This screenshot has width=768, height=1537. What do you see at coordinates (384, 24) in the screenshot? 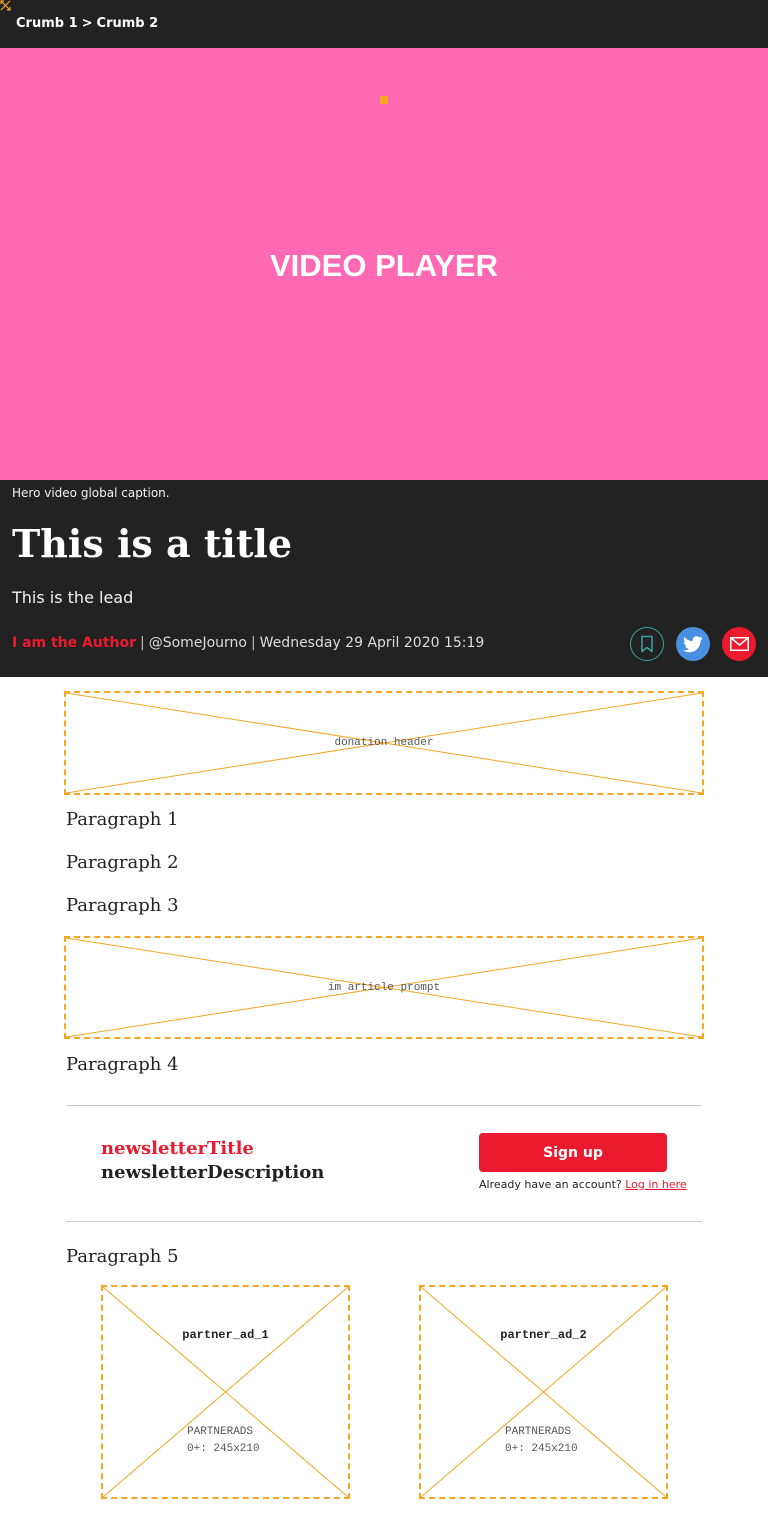
I see `top-bar: Crumb 1 > Crumb 2` at bounding box center [384, 24].